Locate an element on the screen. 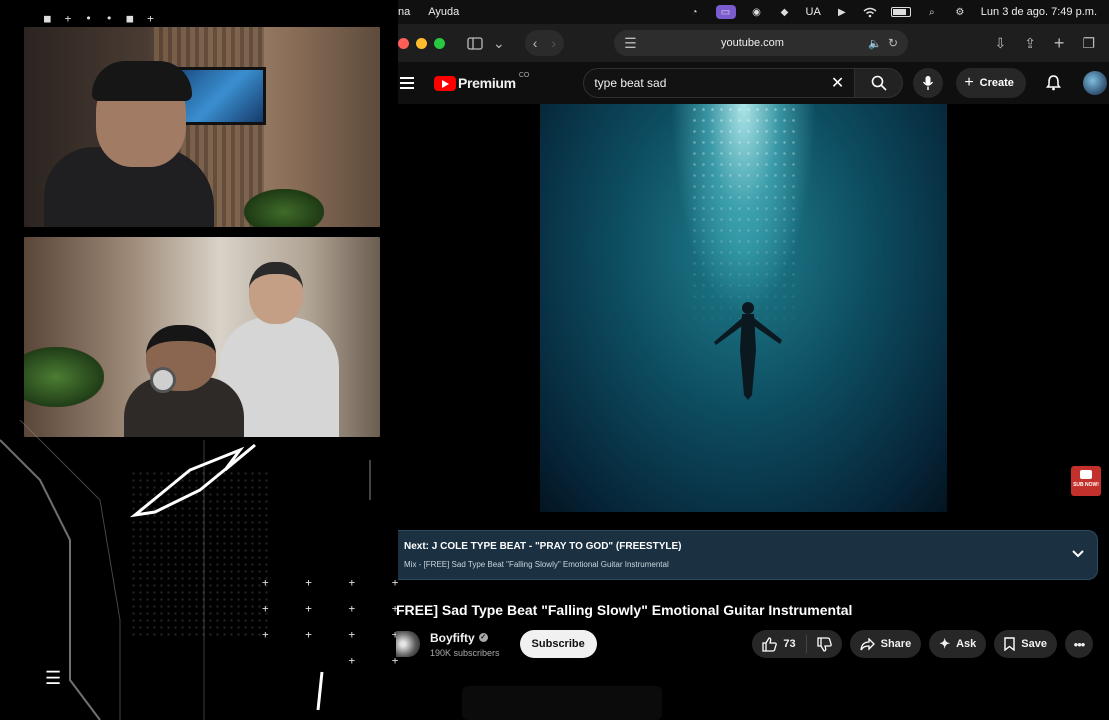 The width and height of the screenshot is (1109, 720). browser-toolbar: ⌄ ‹ › ☰ youtube.com 🔈 ↻ ⇩ ⇪ + ❐ is located at coordinates (753, 43).